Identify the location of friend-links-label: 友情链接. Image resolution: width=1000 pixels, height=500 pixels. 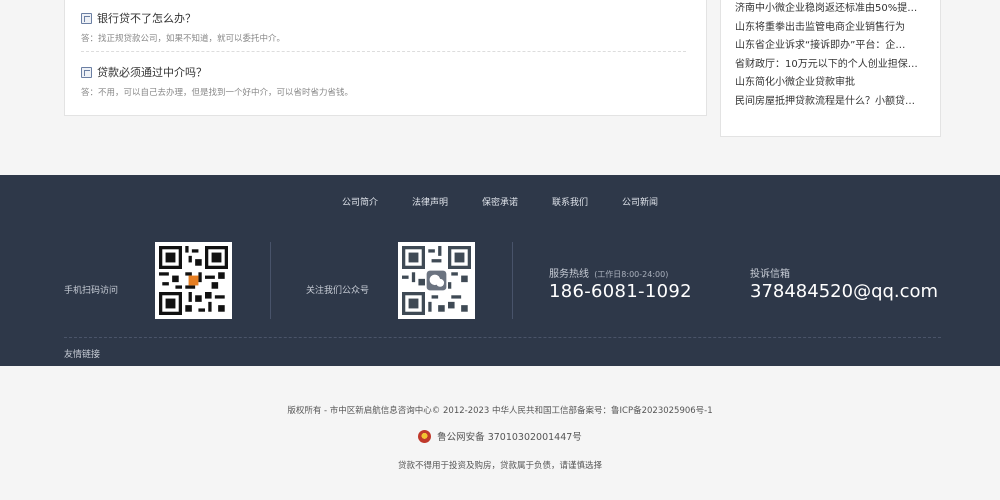
(82, 355).